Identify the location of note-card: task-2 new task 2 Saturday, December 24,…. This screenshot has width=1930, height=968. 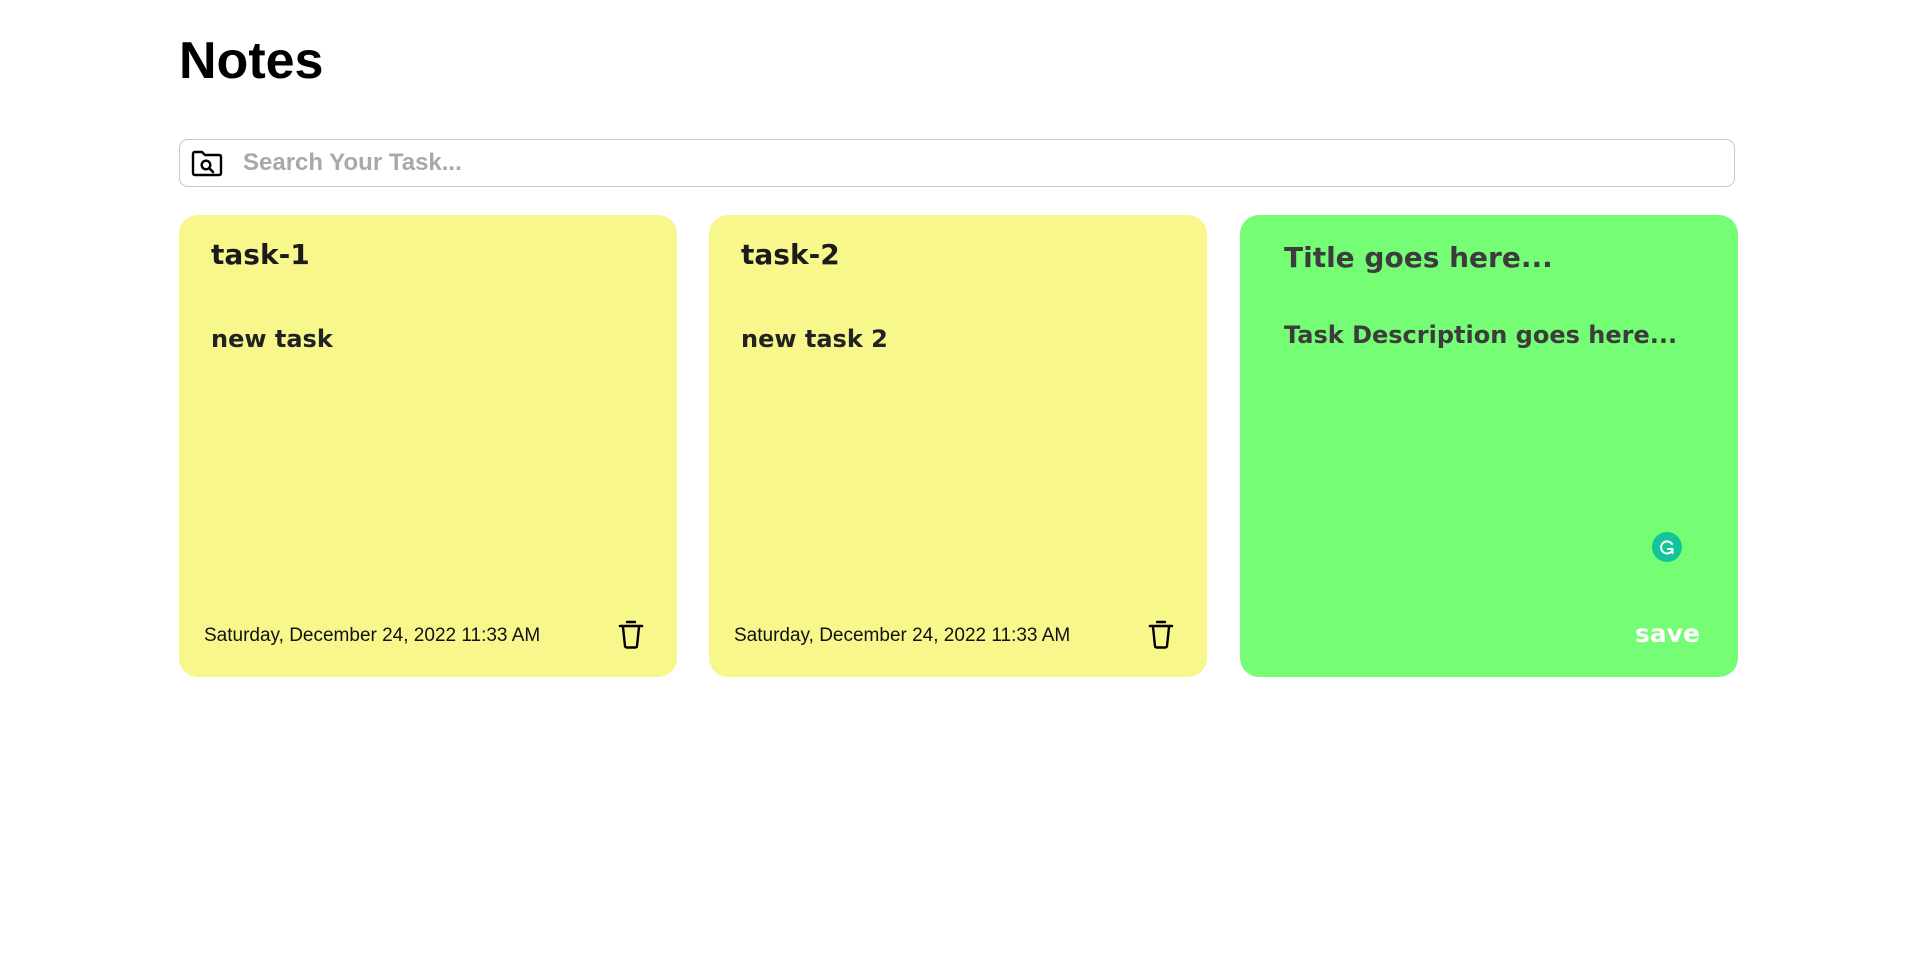
(958, 446).